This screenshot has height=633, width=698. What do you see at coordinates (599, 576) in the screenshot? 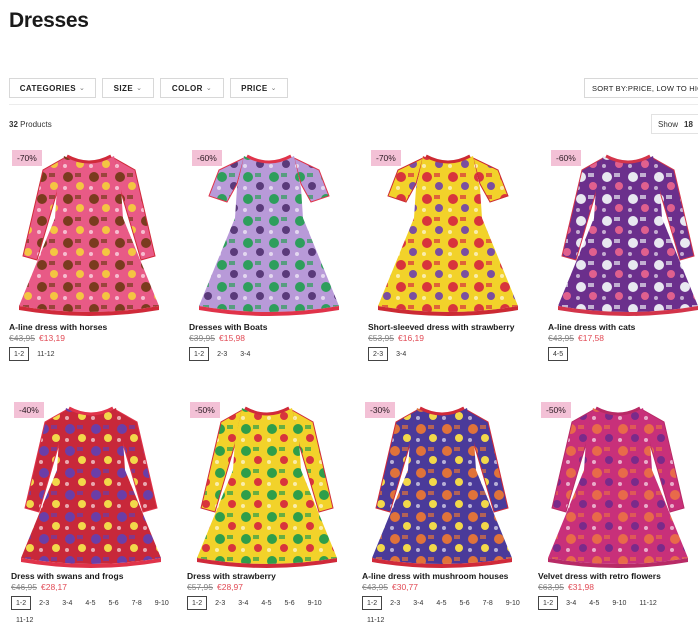
I see `product-name: Velvet dress with retro flowers` at bounding box center [599, 576].